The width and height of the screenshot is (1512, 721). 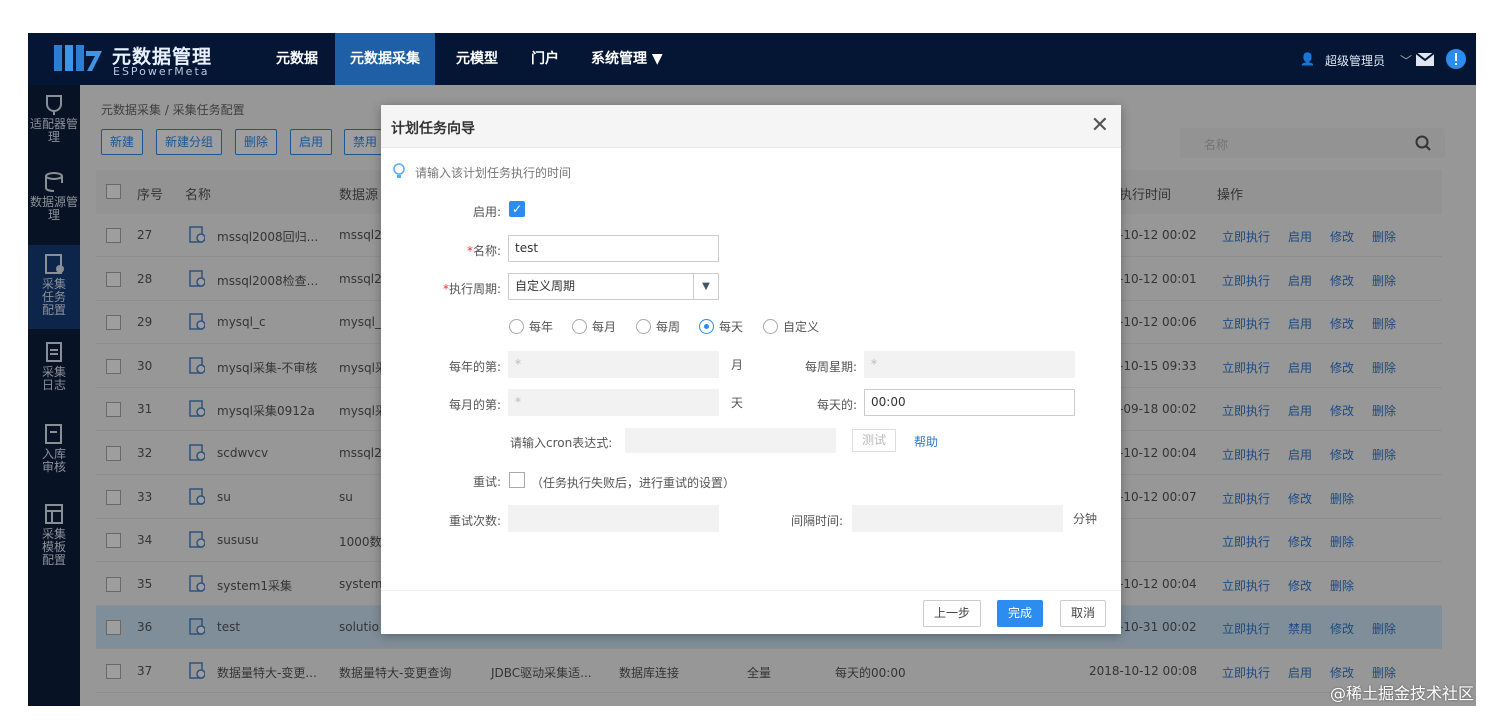 What do you see at coordinates (658, 326) in the screenshot?
I see `radio-weekly: 每周` at bounding box center [658, 326].